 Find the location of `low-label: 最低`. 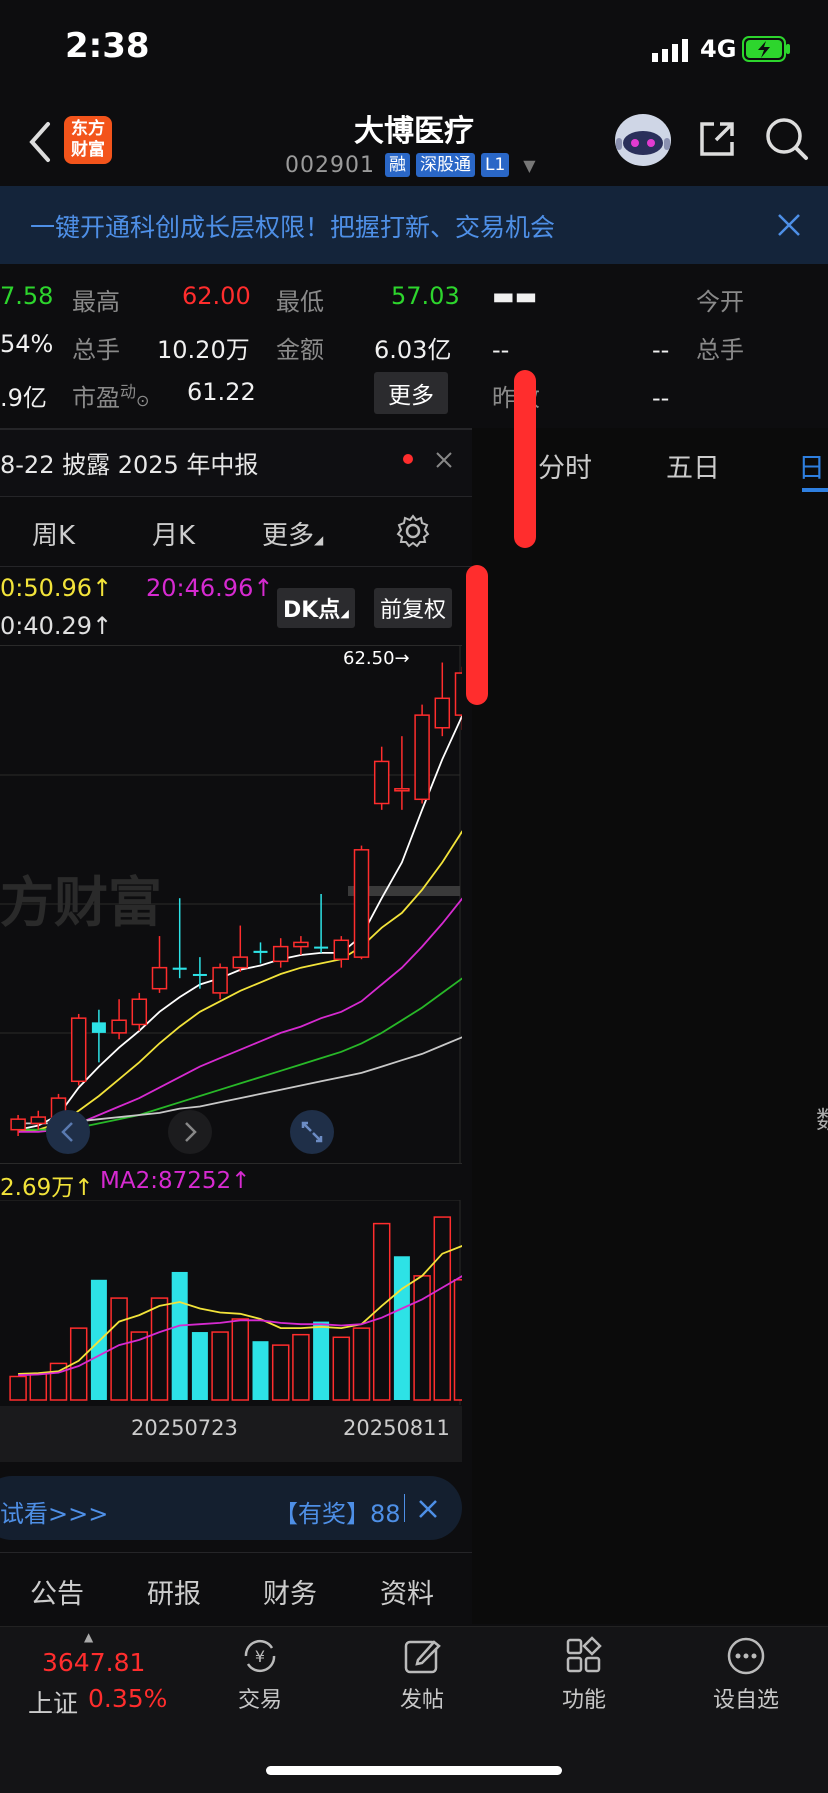

low-label: 最低 is located at coordinates (300, 302).